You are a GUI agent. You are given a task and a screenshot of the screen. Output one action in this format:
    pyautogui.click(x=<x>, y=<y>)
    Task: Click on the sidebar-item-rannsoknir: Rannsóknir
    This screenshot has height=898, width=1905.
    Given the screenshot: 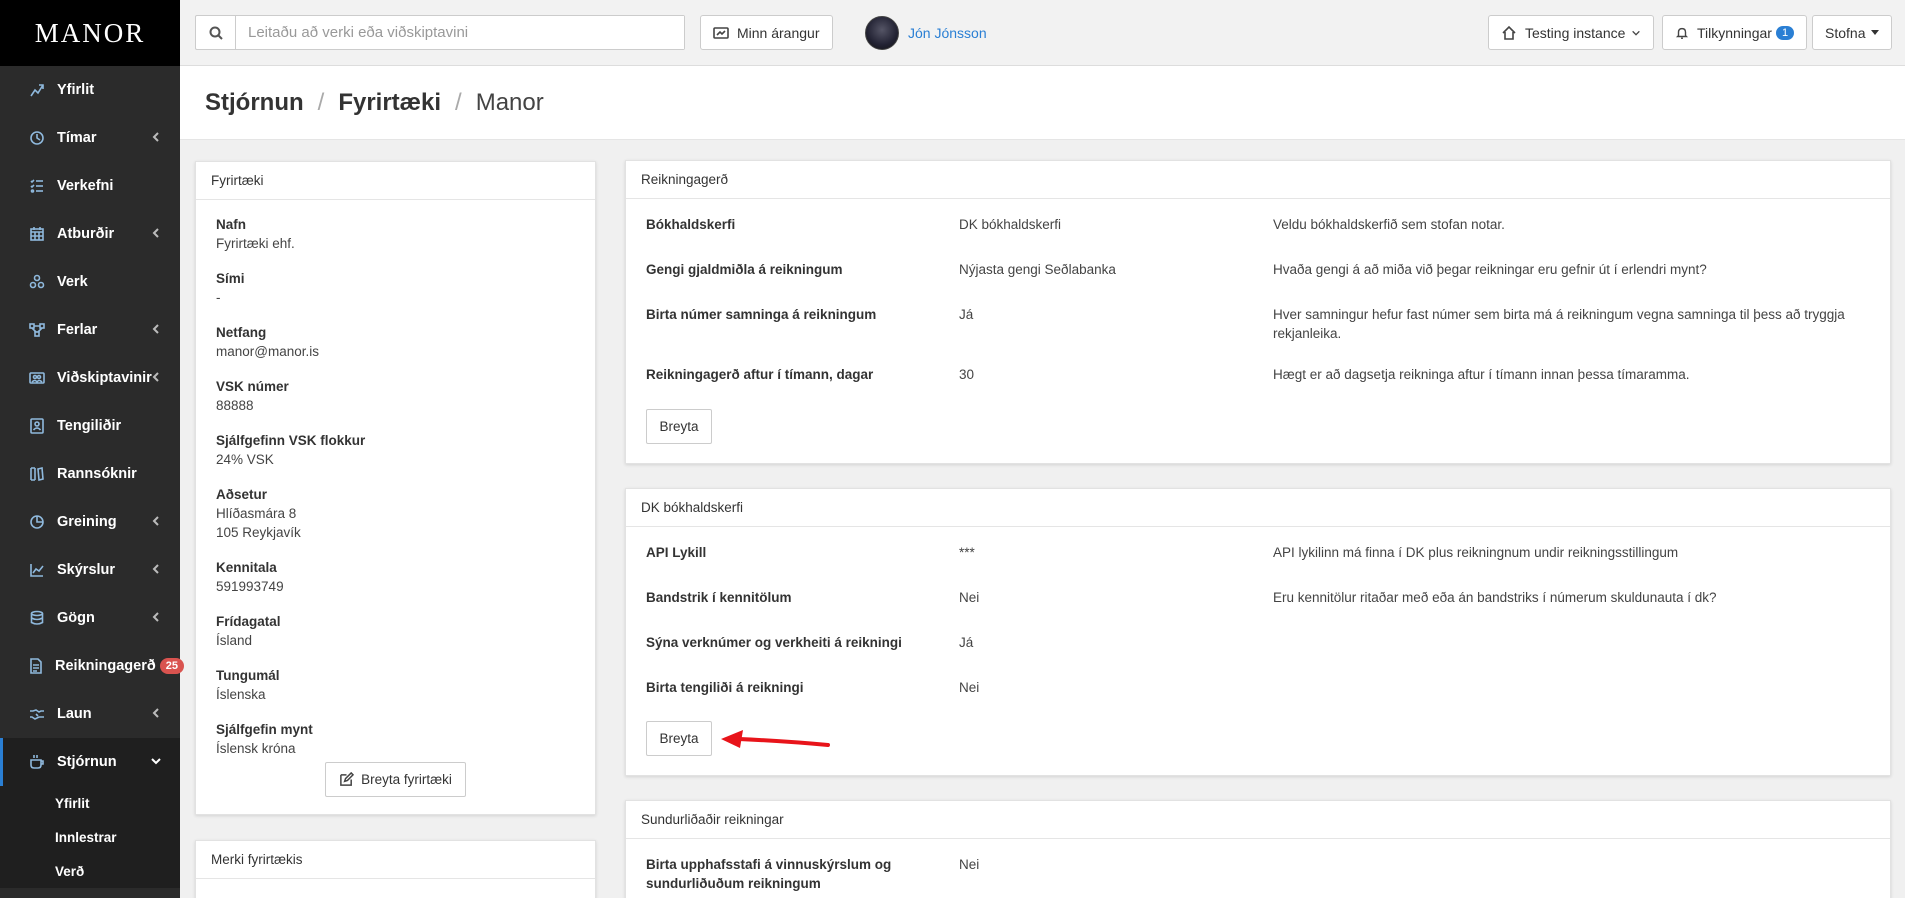 What is the action you would take?
    pyautogui.click(x=90, y=474)
    